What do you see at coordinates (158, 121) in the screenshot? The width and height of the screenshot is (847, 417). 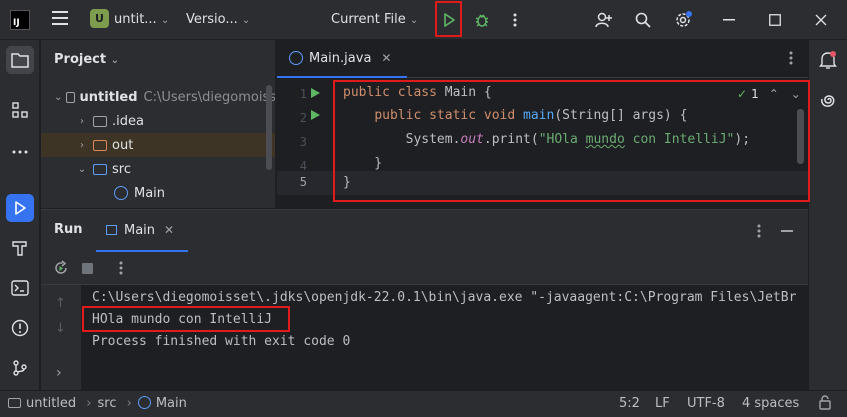 I see `tree-item-idea: › .idea` at bounding box center [158, 121].